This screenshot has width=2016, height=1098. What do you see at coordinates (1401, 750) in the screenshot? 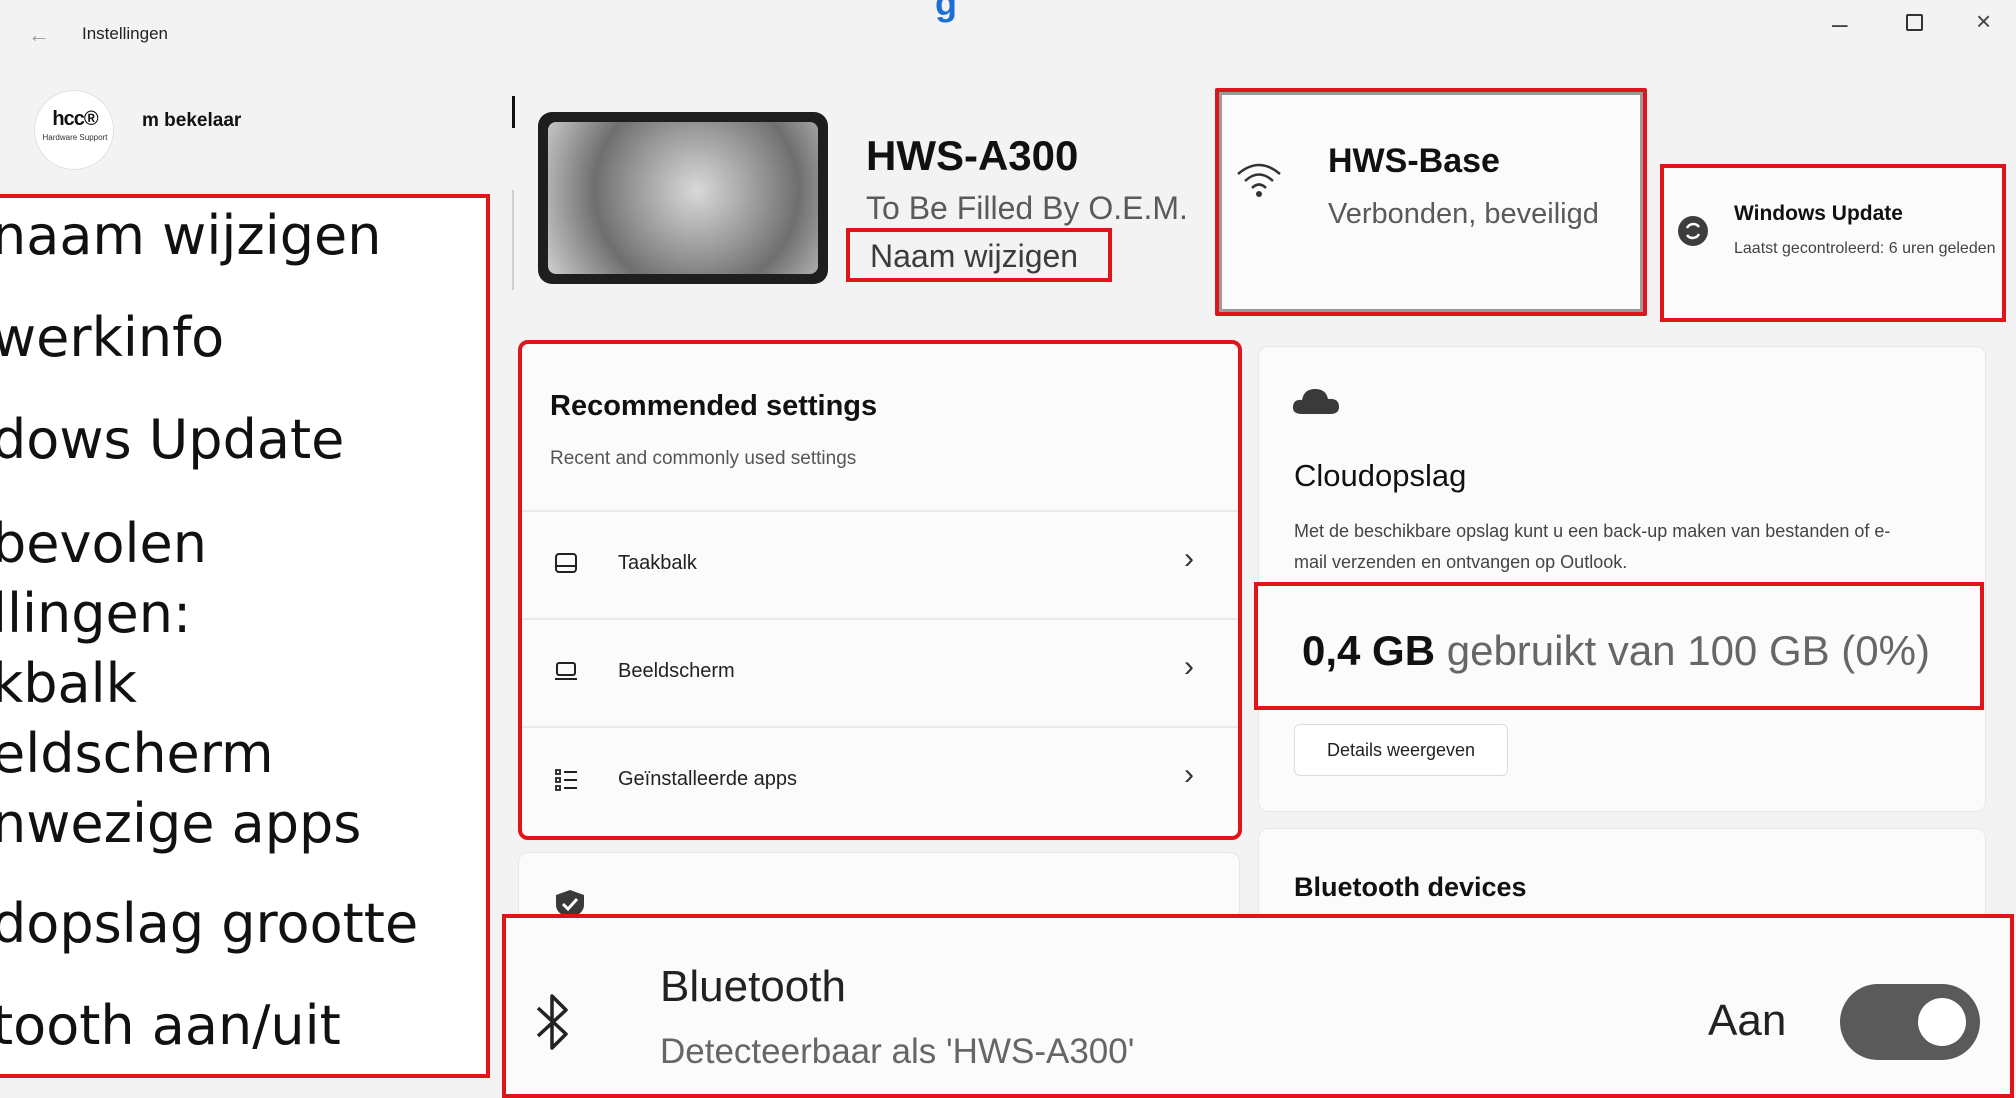
I see `details-button: Details weergeven` at bounding box center [1401, 750].